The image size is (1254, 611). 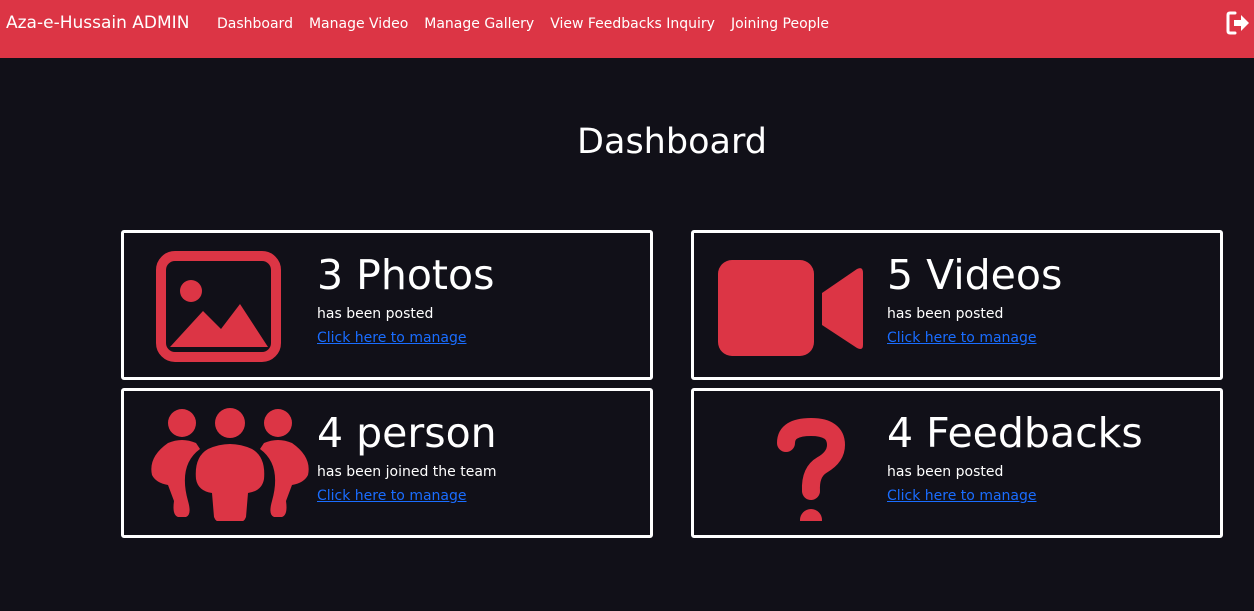 What do you see at coordinates (97, 23) in the screenshot?
I see `brand-link: Aza-e-Hussain ADMIN` at bounding box center [97, 23].